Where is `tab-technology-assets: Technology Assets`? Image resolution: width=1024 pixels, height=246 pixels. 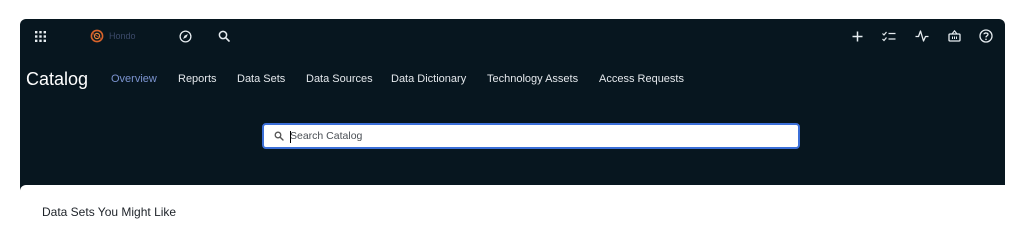
tab-technology-assets: Technology Assets is located at coordinates (532, 79).